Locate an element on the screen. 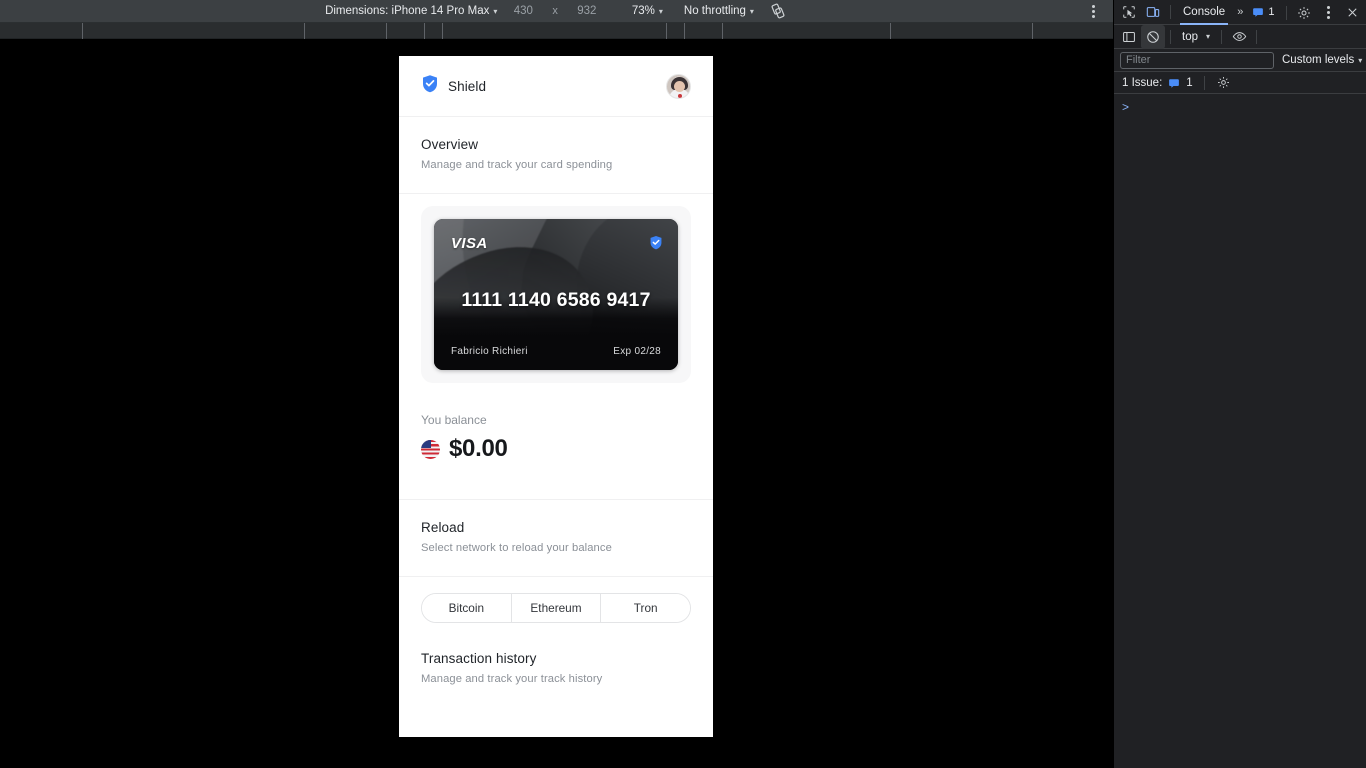 The height and width of the screenshot is (768, 1366). brand: Shield is located at coordinates (453, 86).